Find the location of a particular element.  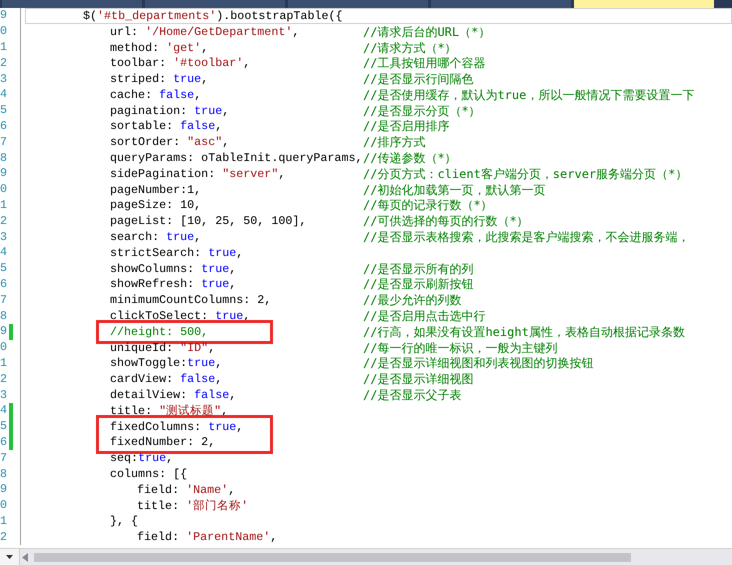

code-comment: //每一行的唯一标识，一般为主键列 is located at coordinates (460, 347).